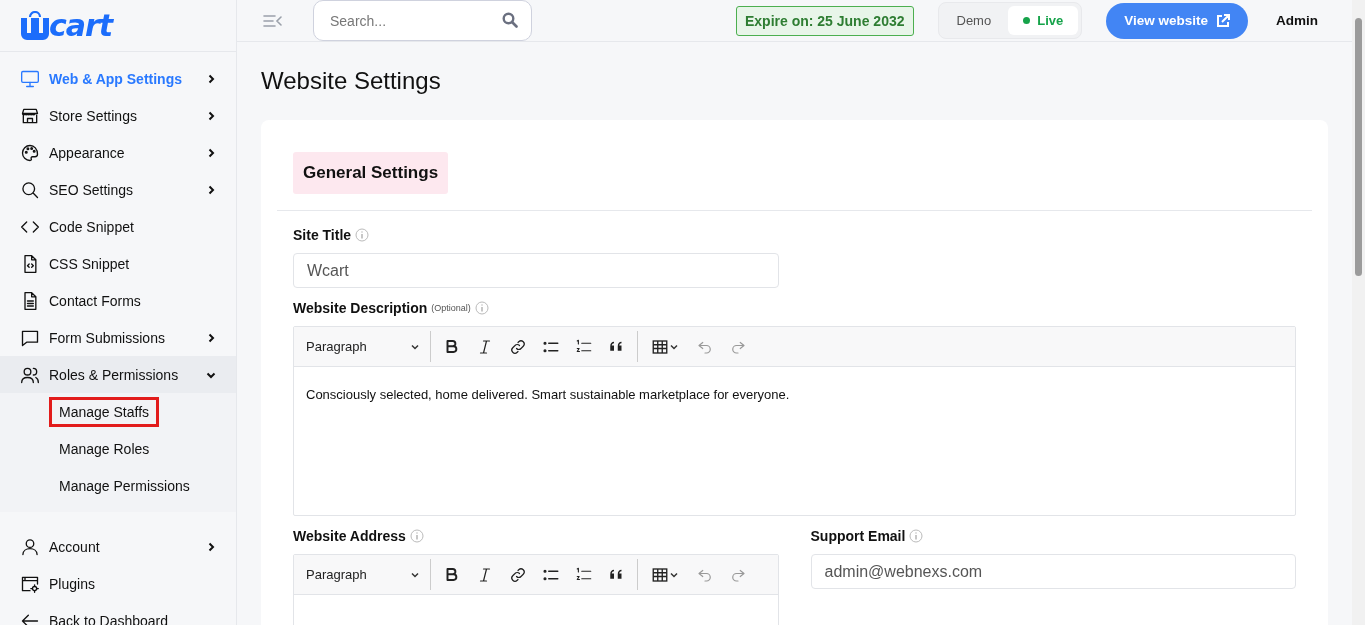 This screenshot has width=1365, height=625. What do you see at coordinates (104, 448) in the screenshot?
I see `submenu-item: Manage Roles` at bounding box center [104, 448].